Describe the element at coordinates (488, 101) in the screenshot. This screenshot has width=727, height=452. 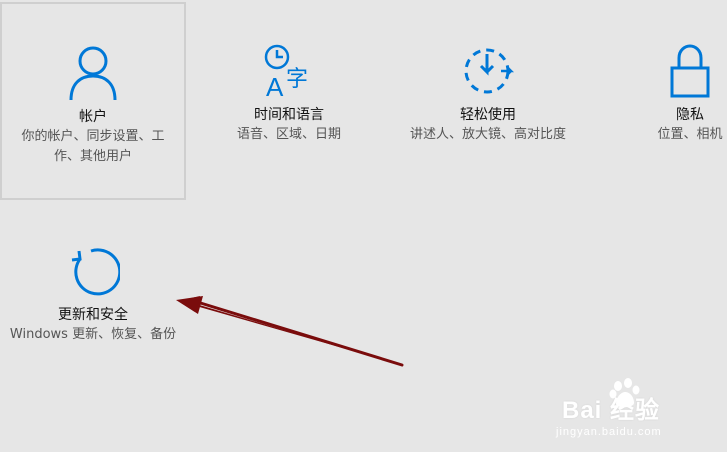
I see `tile-ease-of-access: 轻松使用 讲述人、放大镜、高对比度` at that location.